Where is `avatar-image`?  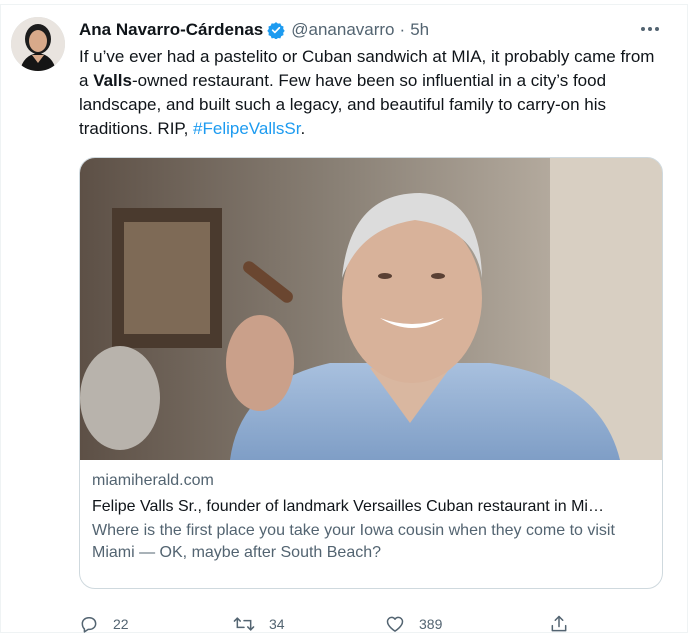
avatar-image is located at coordinates (38, 44).